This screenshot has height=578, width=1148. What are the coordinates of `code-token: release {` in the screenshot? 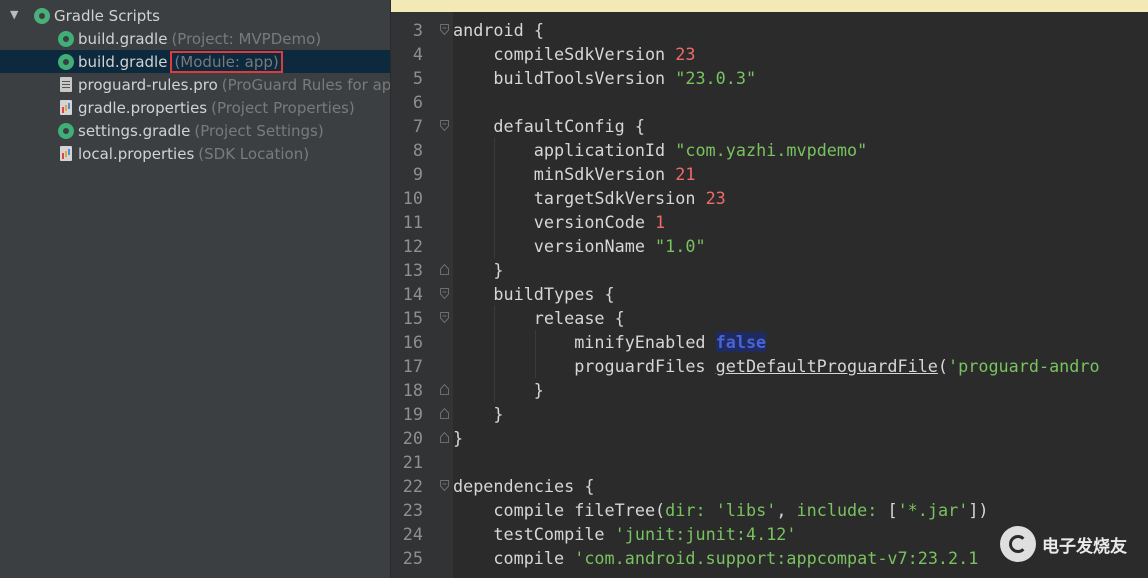 It's located at (579, 318).